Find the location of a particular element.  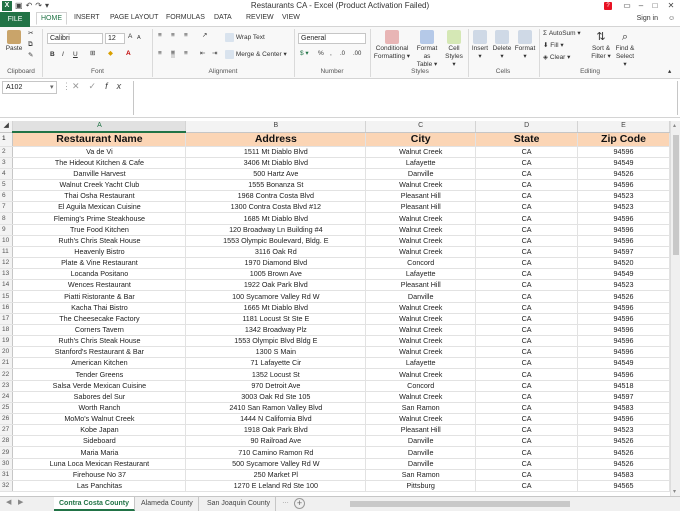

cell-address: 1270 E Leland Rd Ste 100 is located at coordinates (276, 486).